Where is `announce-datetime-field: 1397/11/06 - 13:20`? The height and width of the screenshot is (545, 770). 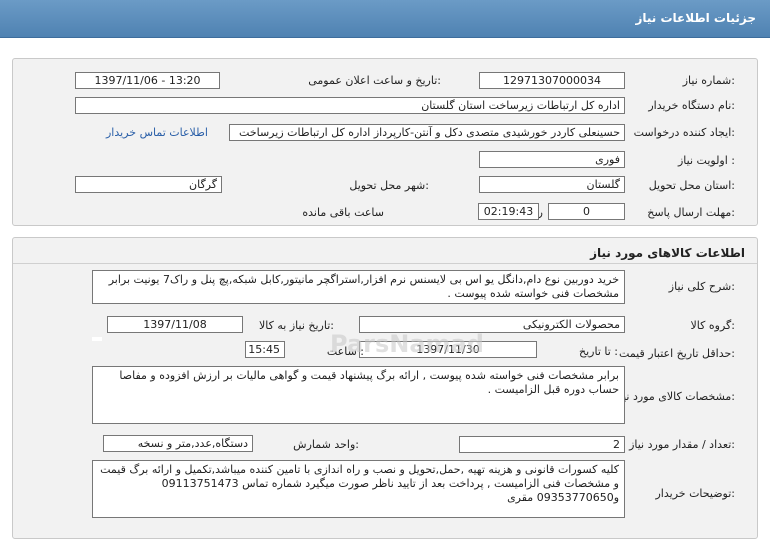 announce-datetime-field: 1397/11/06 - 13:20 is located at coordinates (147, 80).